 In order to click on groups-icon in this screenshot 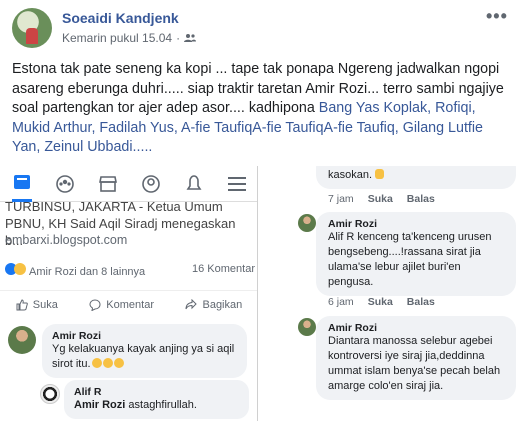, I will do `click(65, 184)`.